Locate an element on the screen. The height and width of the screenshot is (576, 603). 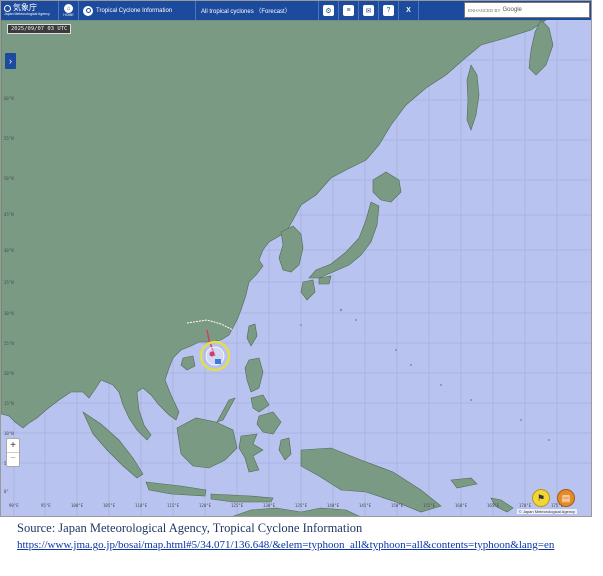
list-button: ≡ is located at coordinates (349, 10).